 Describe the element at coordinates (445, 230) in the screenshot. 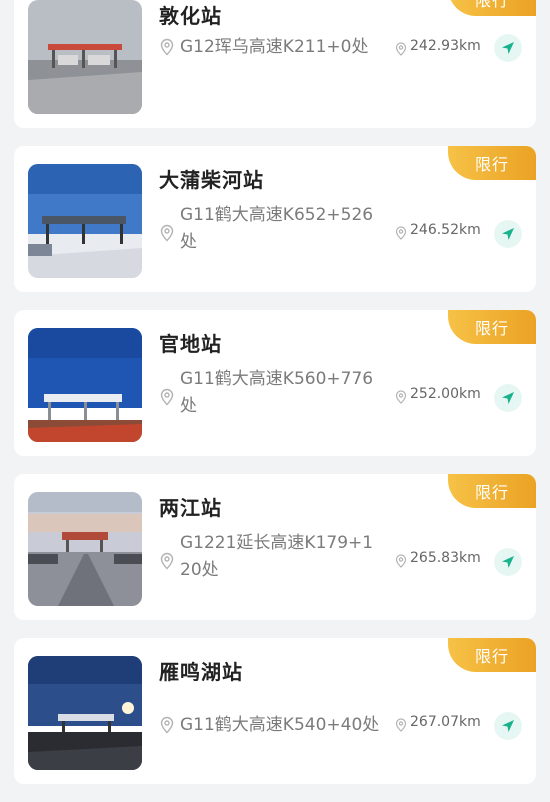

I see `station-distance: 246.52km` at that location.